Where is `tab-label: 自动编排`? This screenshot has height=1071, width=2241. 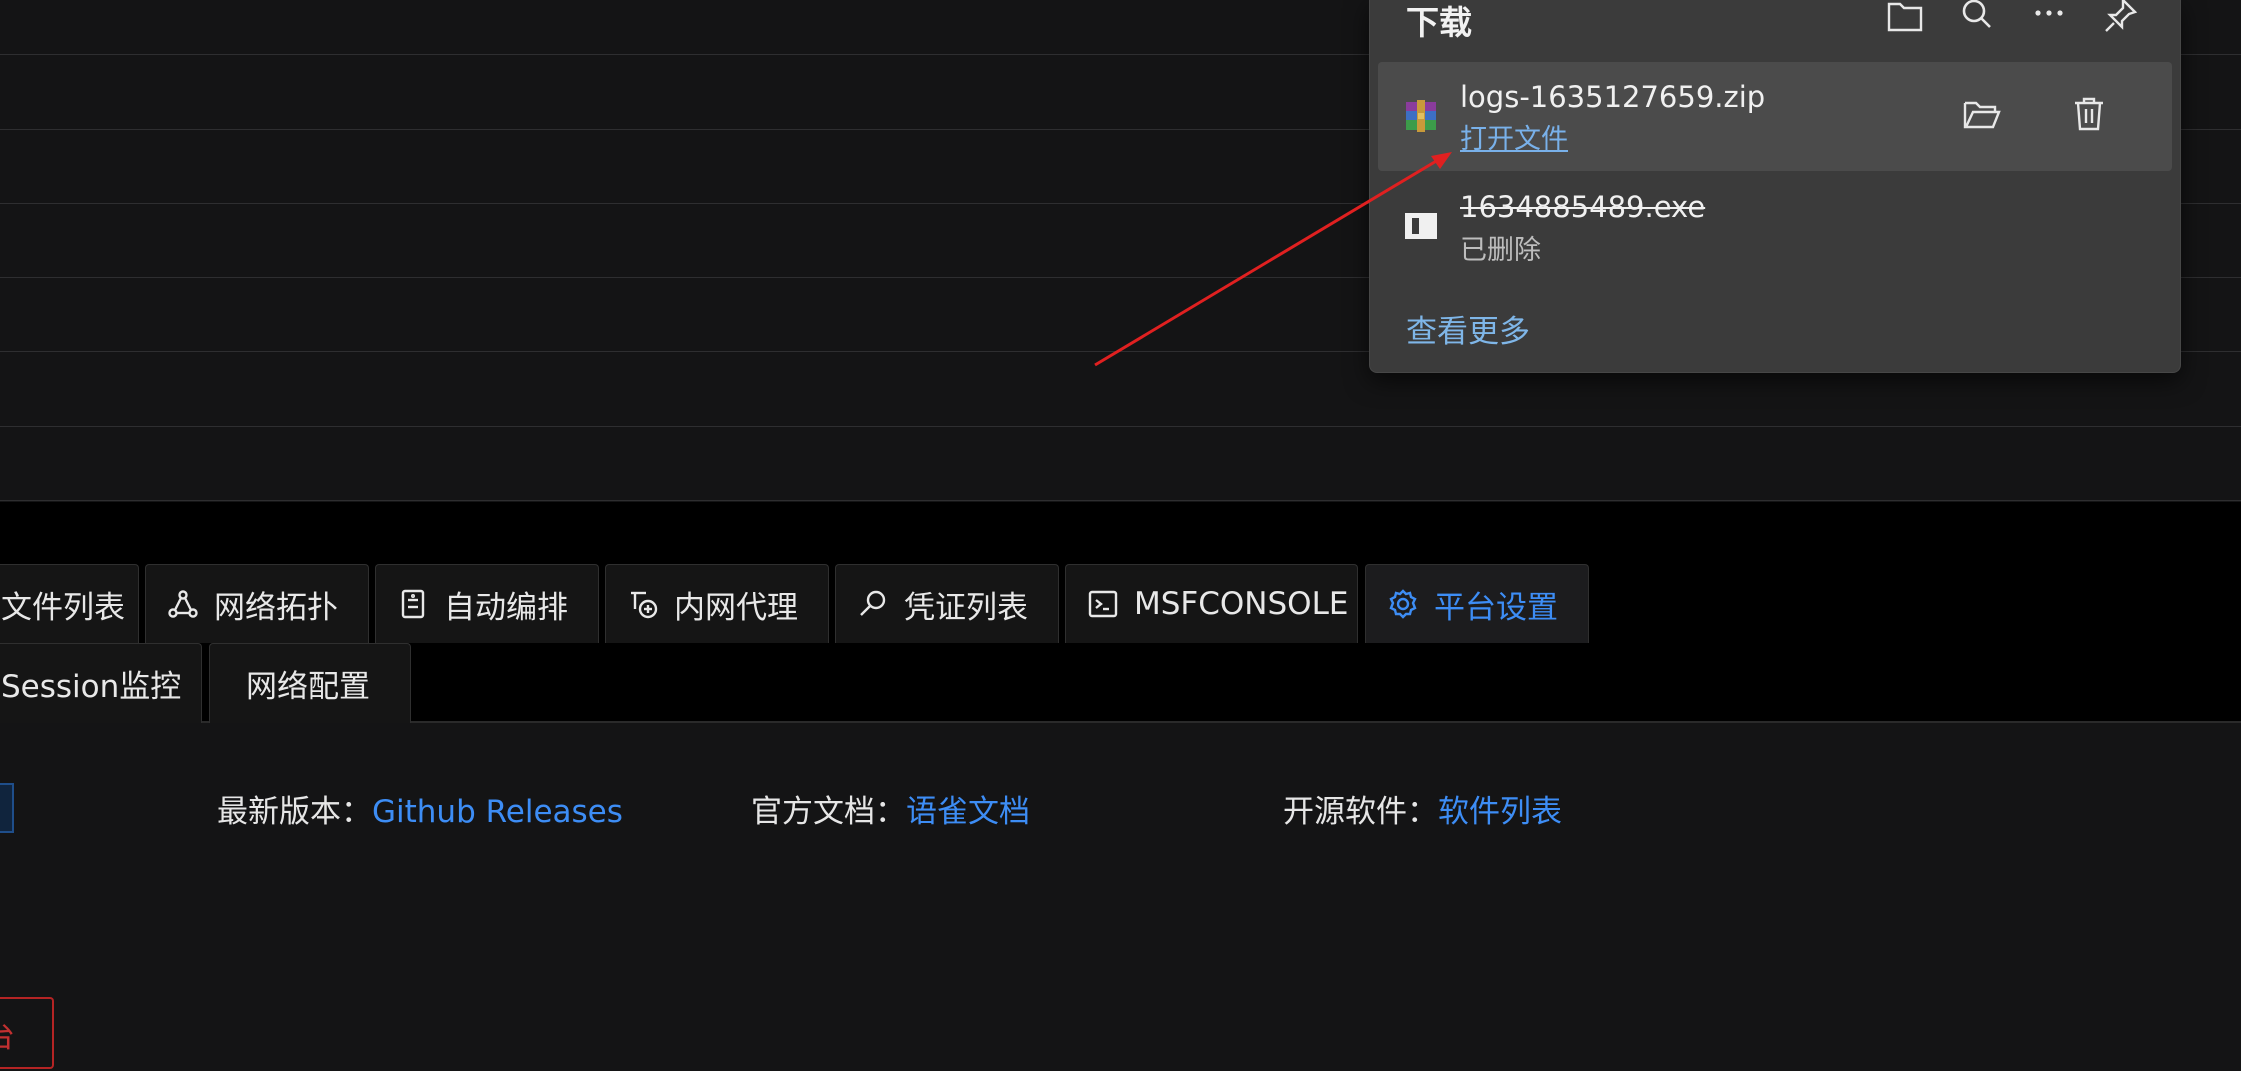 tab-label: 自动编排 is located at coordinates (506, 607).